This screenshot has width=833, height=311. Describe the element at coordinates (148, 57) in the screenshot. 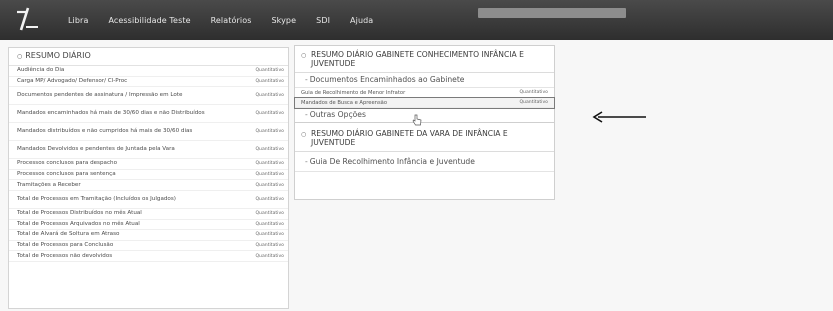

I see `panel-header: ○ RESUMO DIÁRIO` at that location.